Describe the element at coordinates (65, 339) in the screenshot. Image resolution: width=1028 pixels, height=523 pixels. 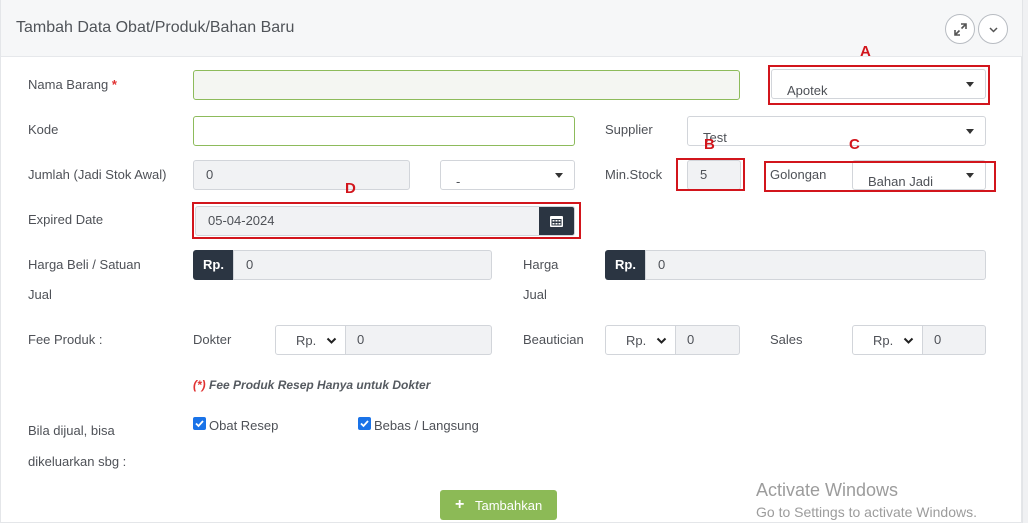
I see `fee-produk-label: Fee Produk :` at that location.